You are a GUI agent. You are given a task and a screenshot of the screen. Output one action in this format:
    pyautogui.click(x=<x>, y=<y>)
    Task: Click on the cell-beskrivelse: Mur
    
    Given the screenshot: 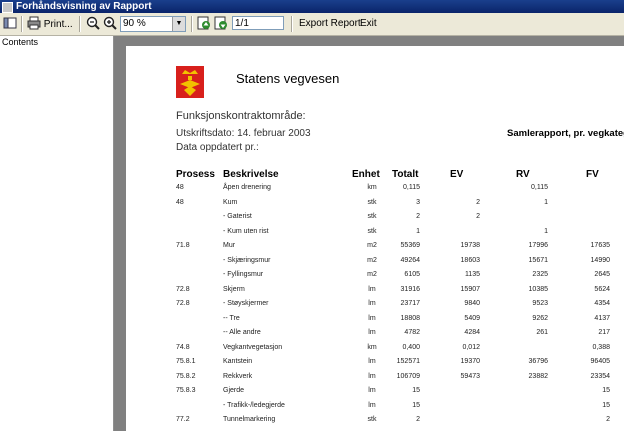 What is the action you would take?
    pyautogui.click(x=229, y=245)
    